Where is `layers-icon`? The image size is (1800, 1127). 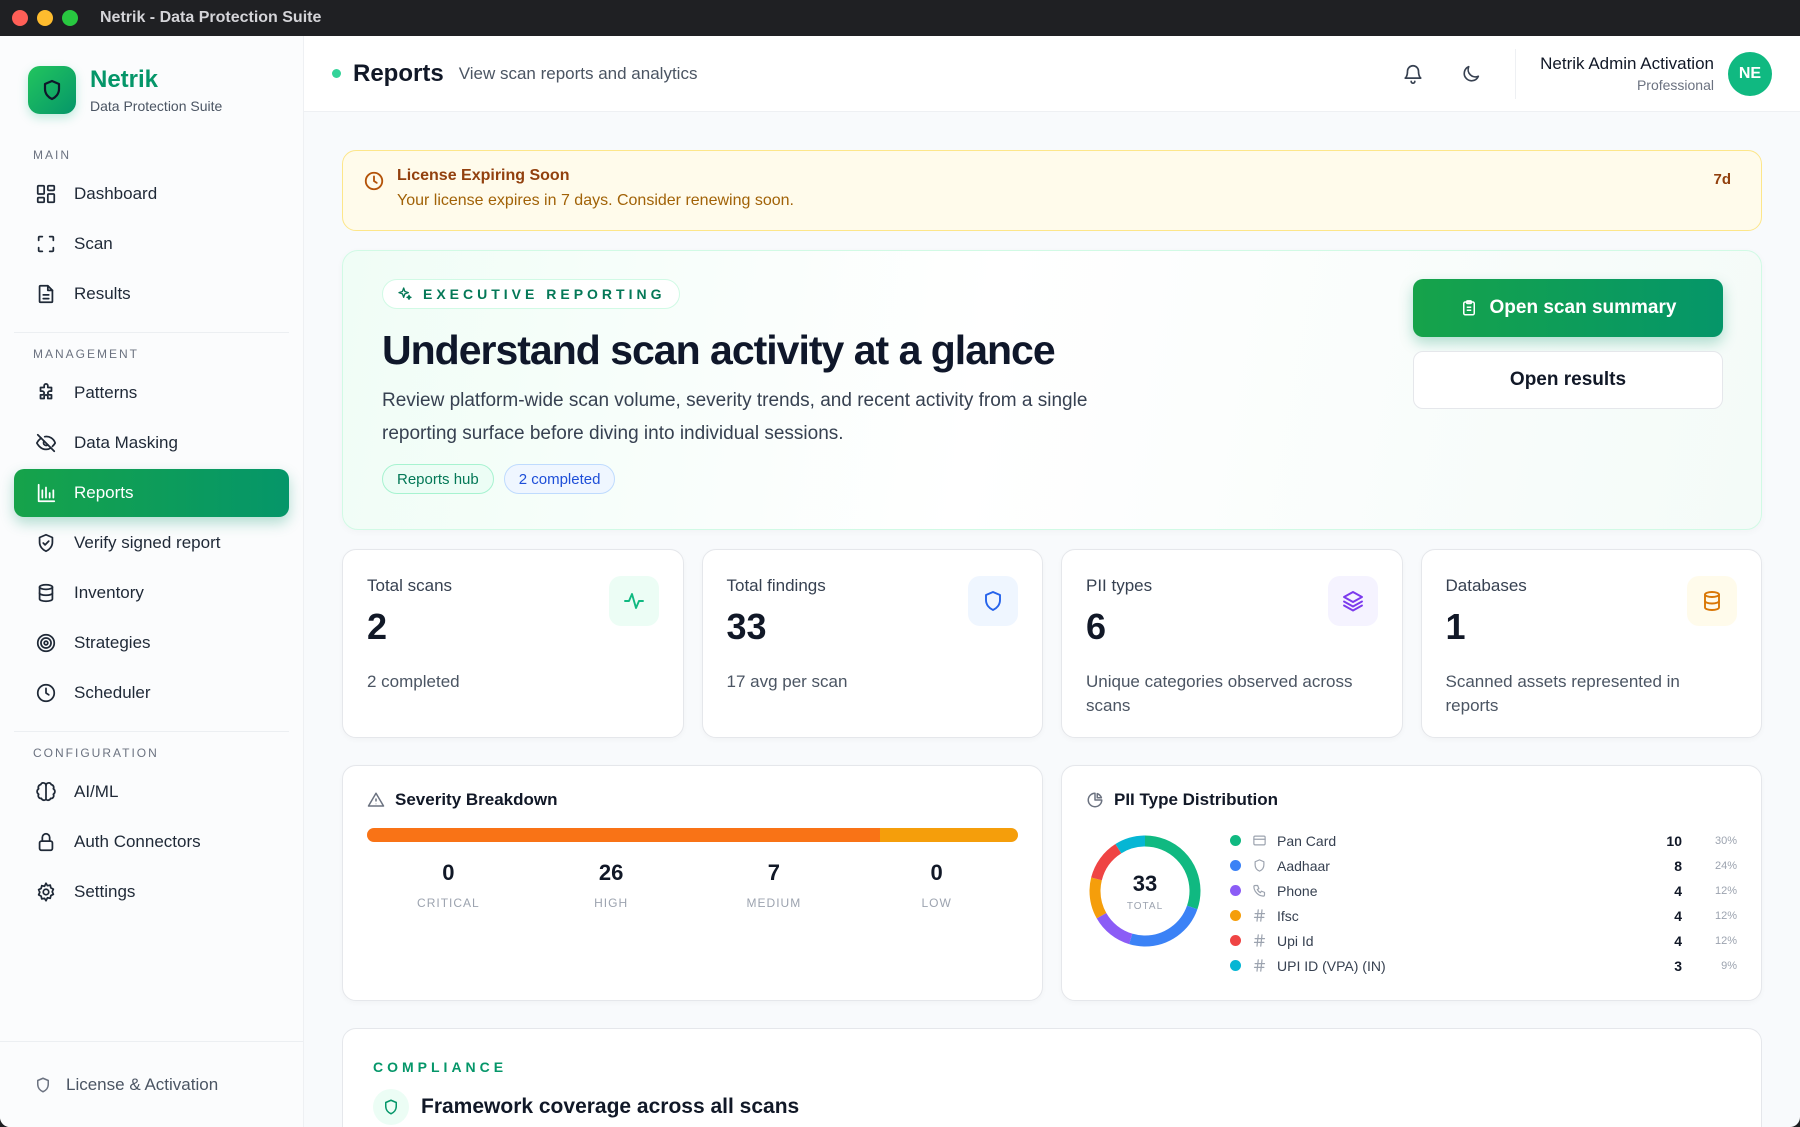 layers-icon is located at coordinates (1352, 601).